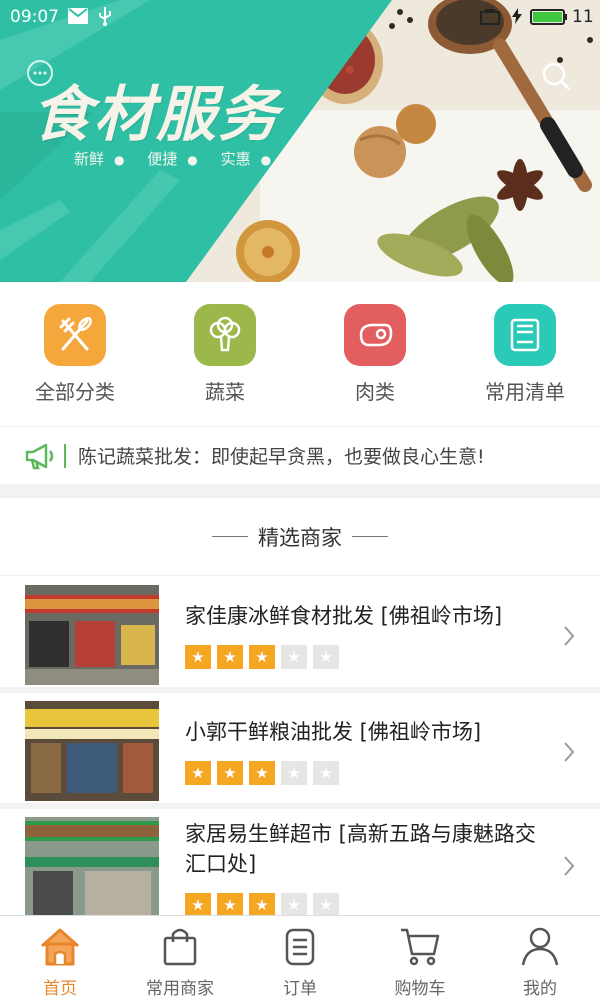 The height and width of the screenshot is (1000, 600). Describe the element at coordinates (333, 732) in the screenshot. I see `shop-name: 小郭干鲜粮油批发 [佛祖岭市场]` at that location.